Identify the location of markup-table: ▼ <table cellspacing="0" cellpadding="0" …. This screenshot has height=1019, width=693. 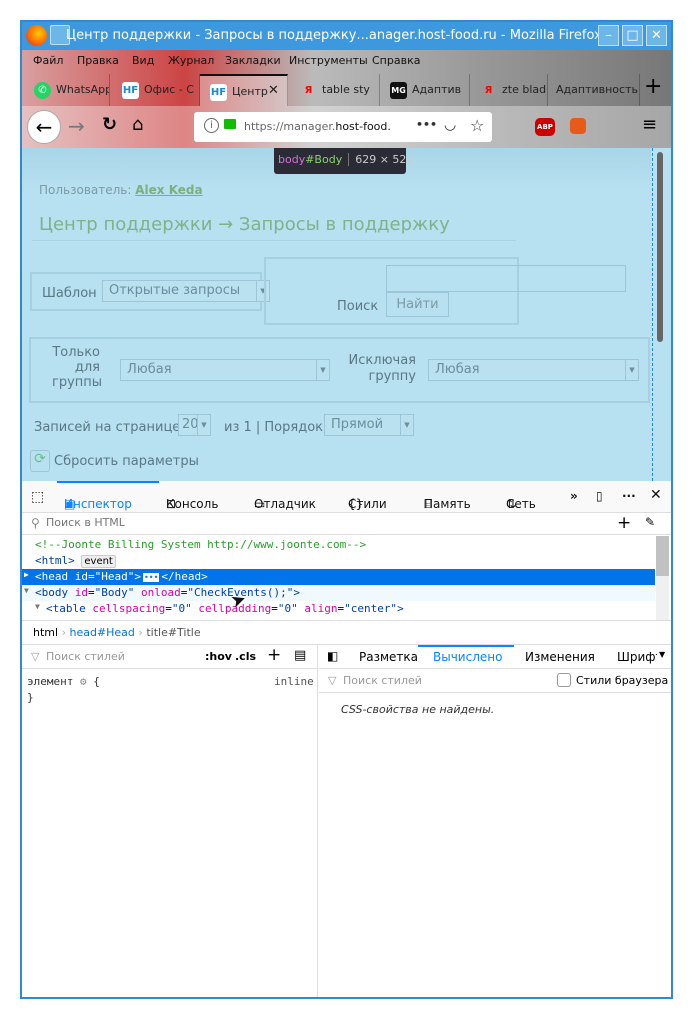
(338, 609).